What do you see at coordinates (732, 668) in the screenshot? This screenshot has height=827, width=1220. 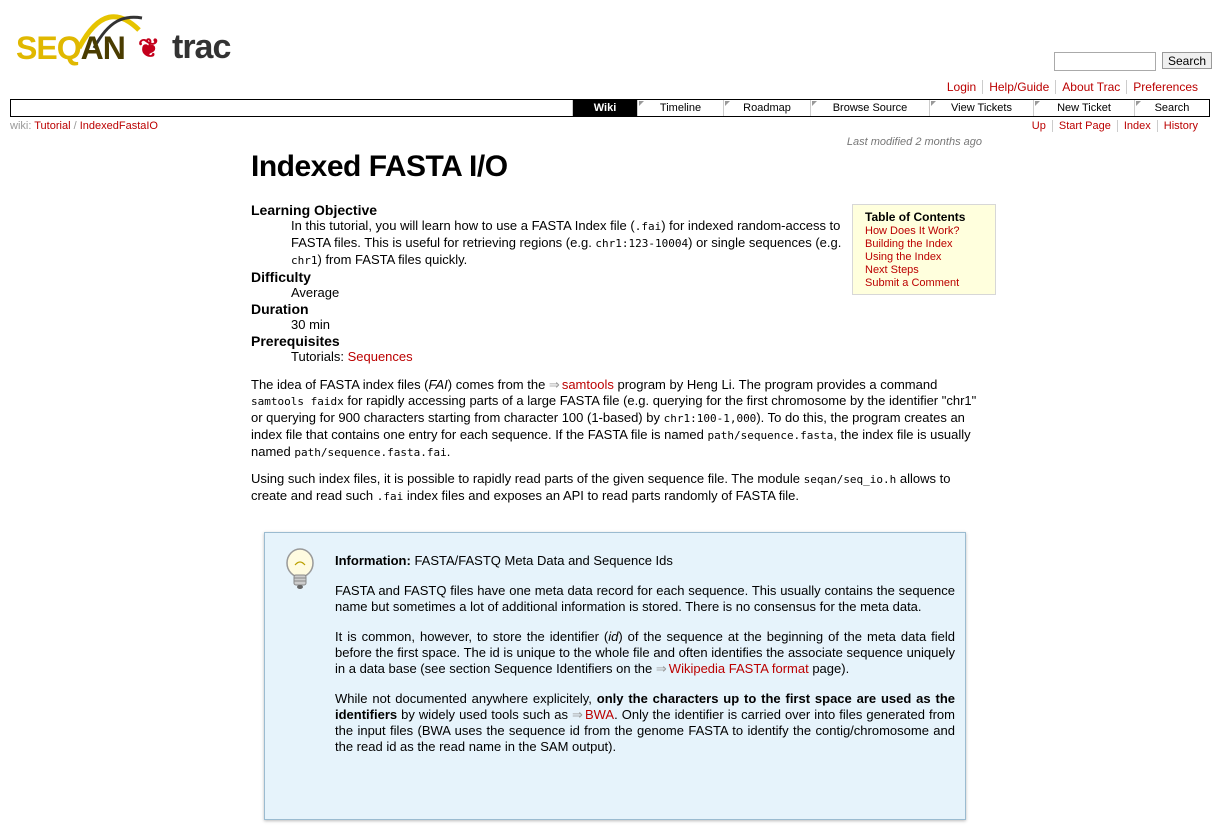 I see `wikipedia-fasta-link: Wikipedia FASTA format` at bounding box center [732, 668].